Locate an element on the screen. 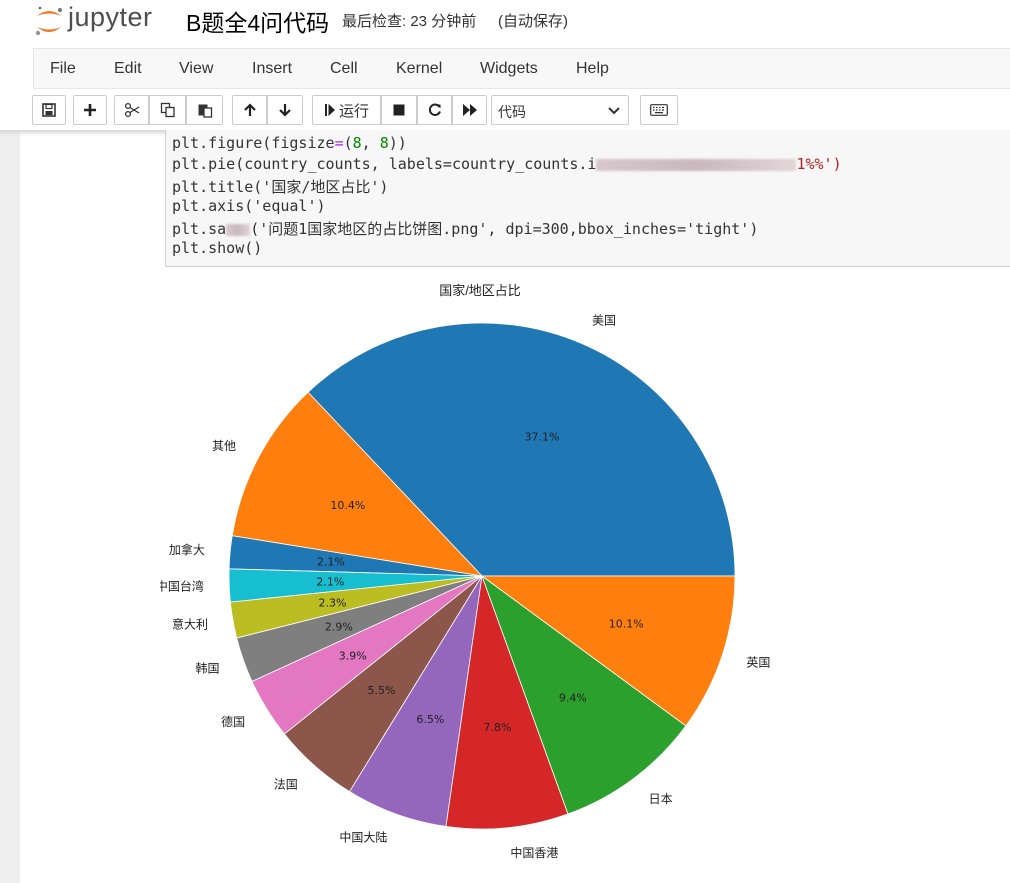 The image size is (1010, 883). code-line-3: plt.title('国家/地区占比') is located at coordinates (280, 187).